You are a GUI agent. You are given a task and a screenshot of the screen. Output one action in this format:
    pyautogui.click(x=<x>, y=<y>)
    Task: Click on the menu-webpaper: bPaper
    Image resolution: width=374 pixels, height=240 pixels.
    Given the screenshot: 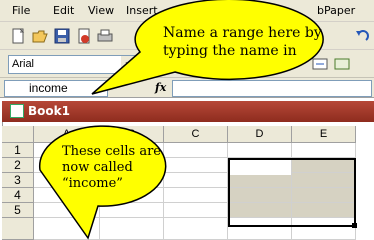 What is the action you would take?
    pyautogui.click(x=336, y=10)
    